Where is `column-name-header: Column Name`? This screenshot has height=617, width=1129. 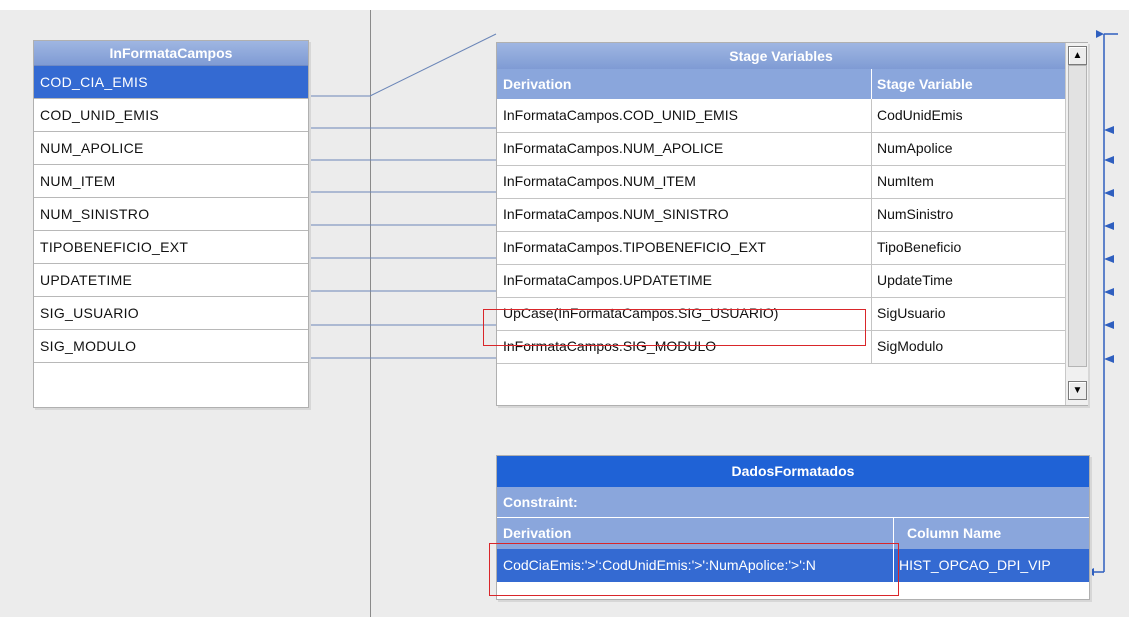 column-name-header: Column Name is located at coordinates (954, 533).